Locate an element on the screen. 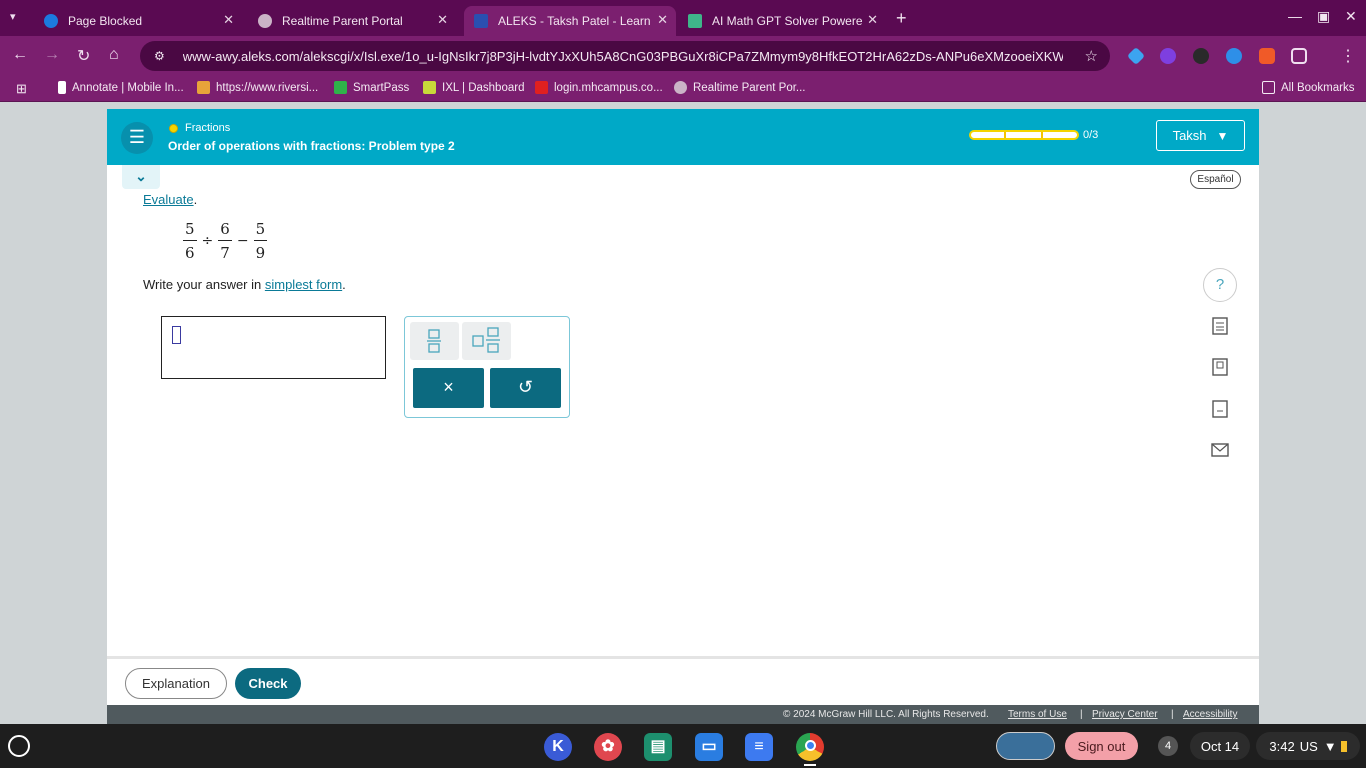 The height and width of the screenshot is (768, 1366). kahoot-app-icon: K is located at coordinates (558, 747).